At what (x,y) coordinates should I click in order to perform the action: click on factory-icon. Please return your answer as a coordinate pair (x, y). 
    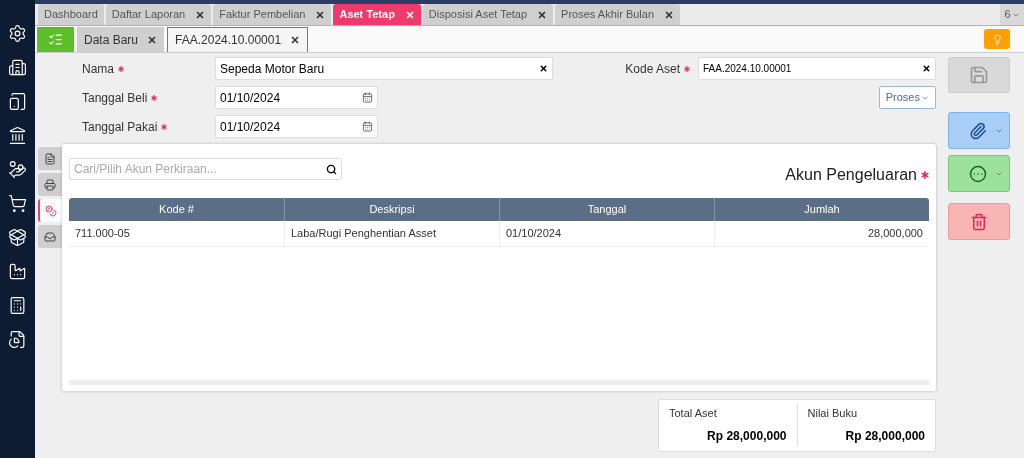
    Looking at the image, I should click on (17, 271).